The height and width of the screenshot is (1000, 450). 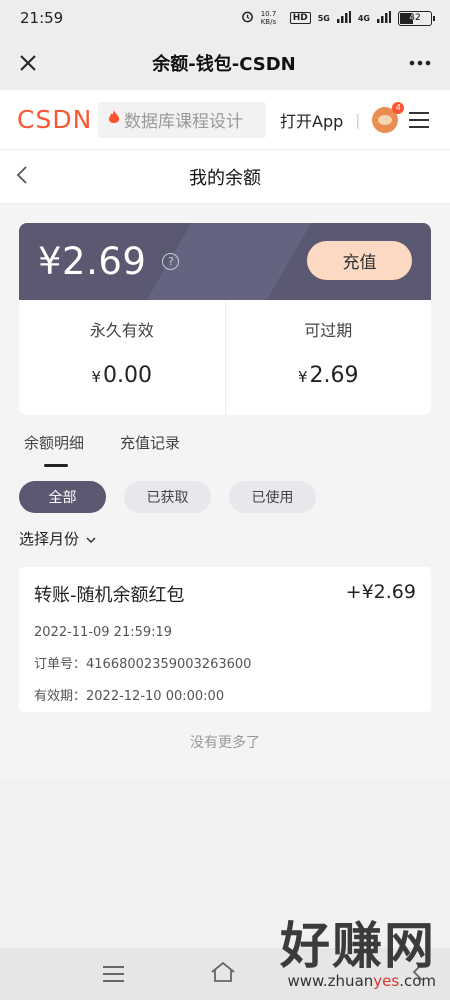 I want to click on csdn-header: CSDN 数据库课程设计 打开App | 4, so click(x=225, y=120).